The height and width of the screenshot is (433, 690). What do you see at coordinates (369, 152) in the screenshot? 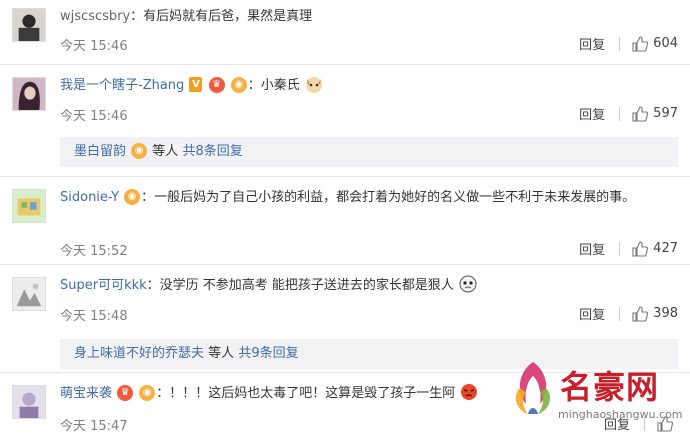
I see `sub-replies-bar: 墨白留韵 ◉ 等人 共8条回复` at bounding box center [369, 152].